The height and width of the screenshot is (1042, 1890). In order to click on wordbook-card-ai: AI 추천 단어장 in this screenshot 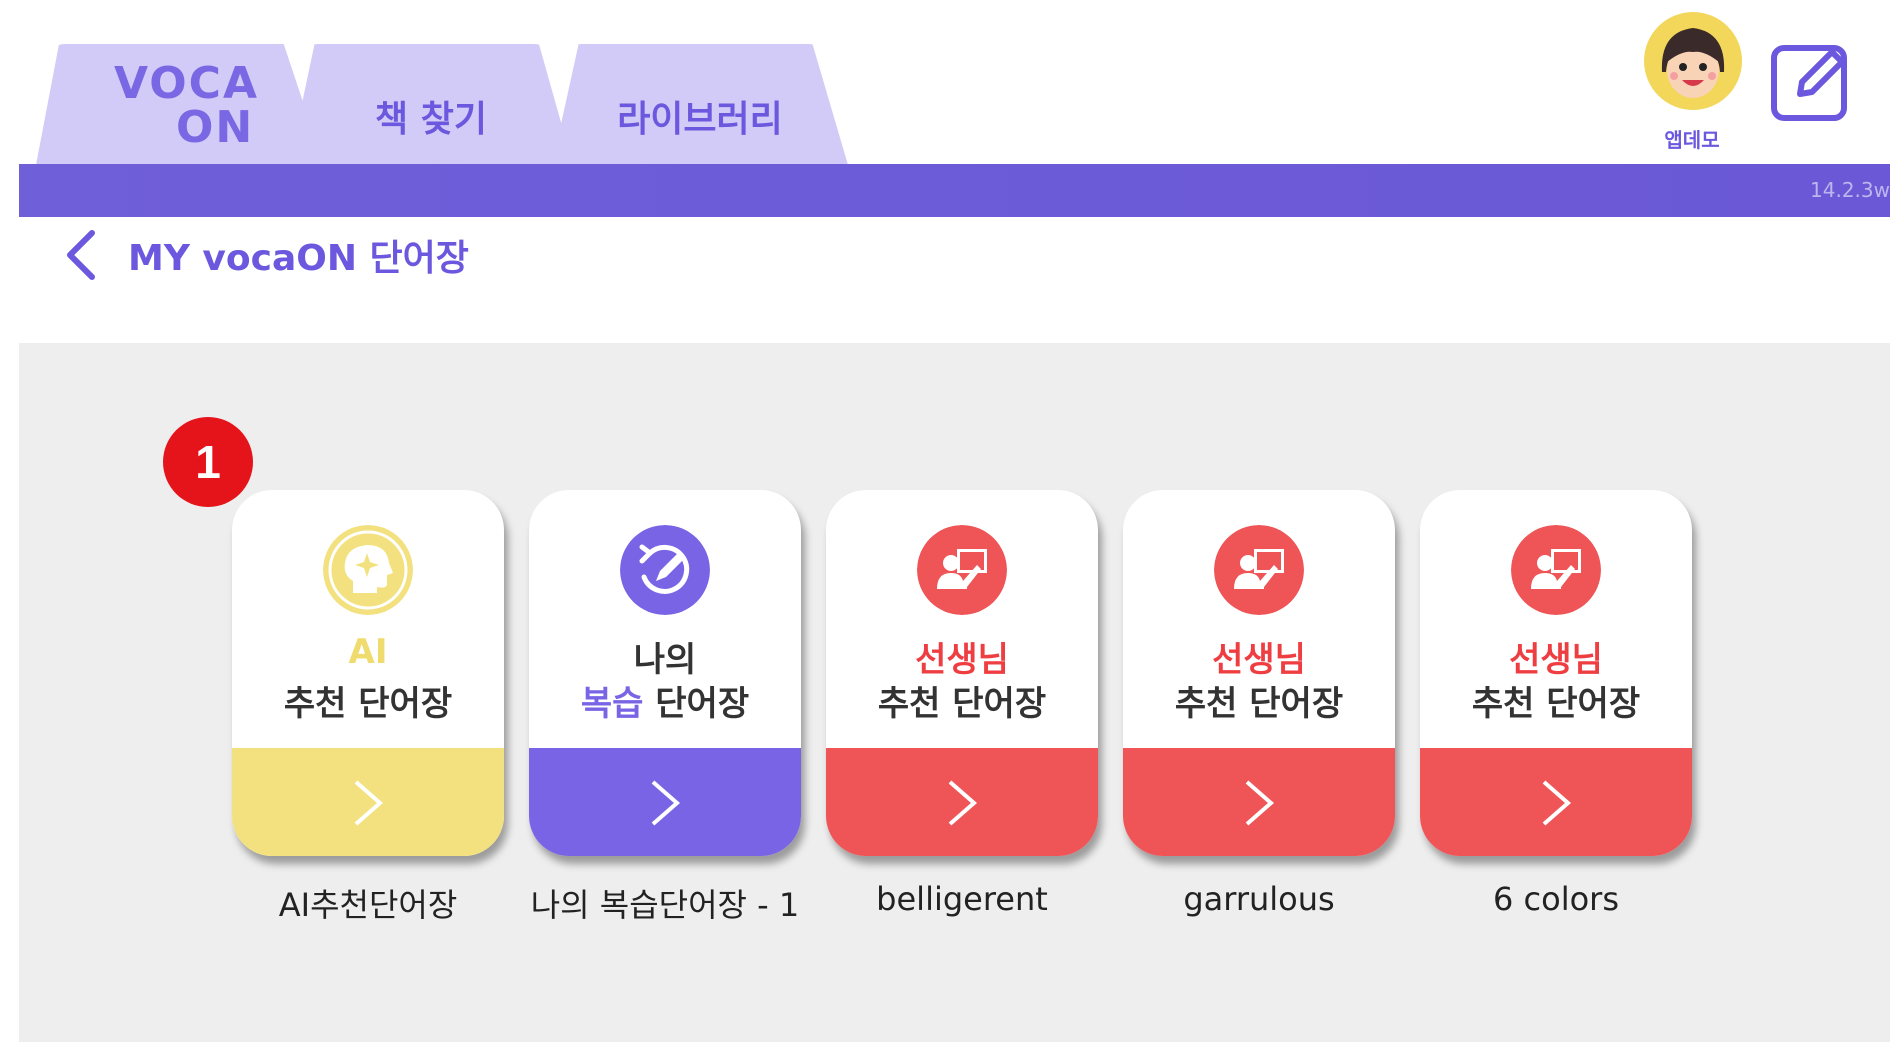, I will do `click(368, 673)`.